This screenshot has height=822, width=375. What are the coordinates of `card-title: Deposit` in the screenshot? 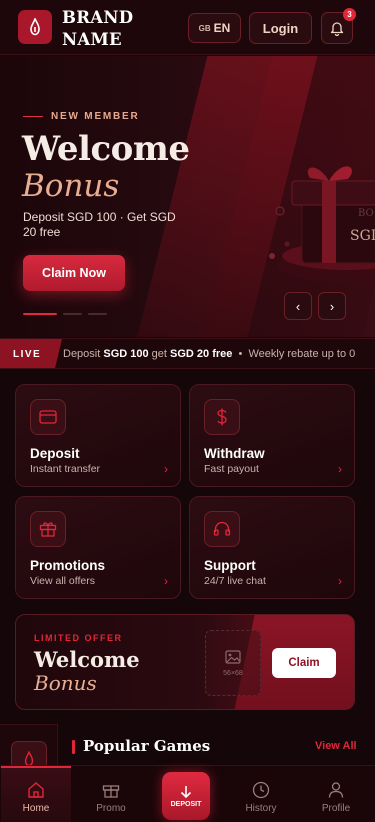 It's located at (55, 453).